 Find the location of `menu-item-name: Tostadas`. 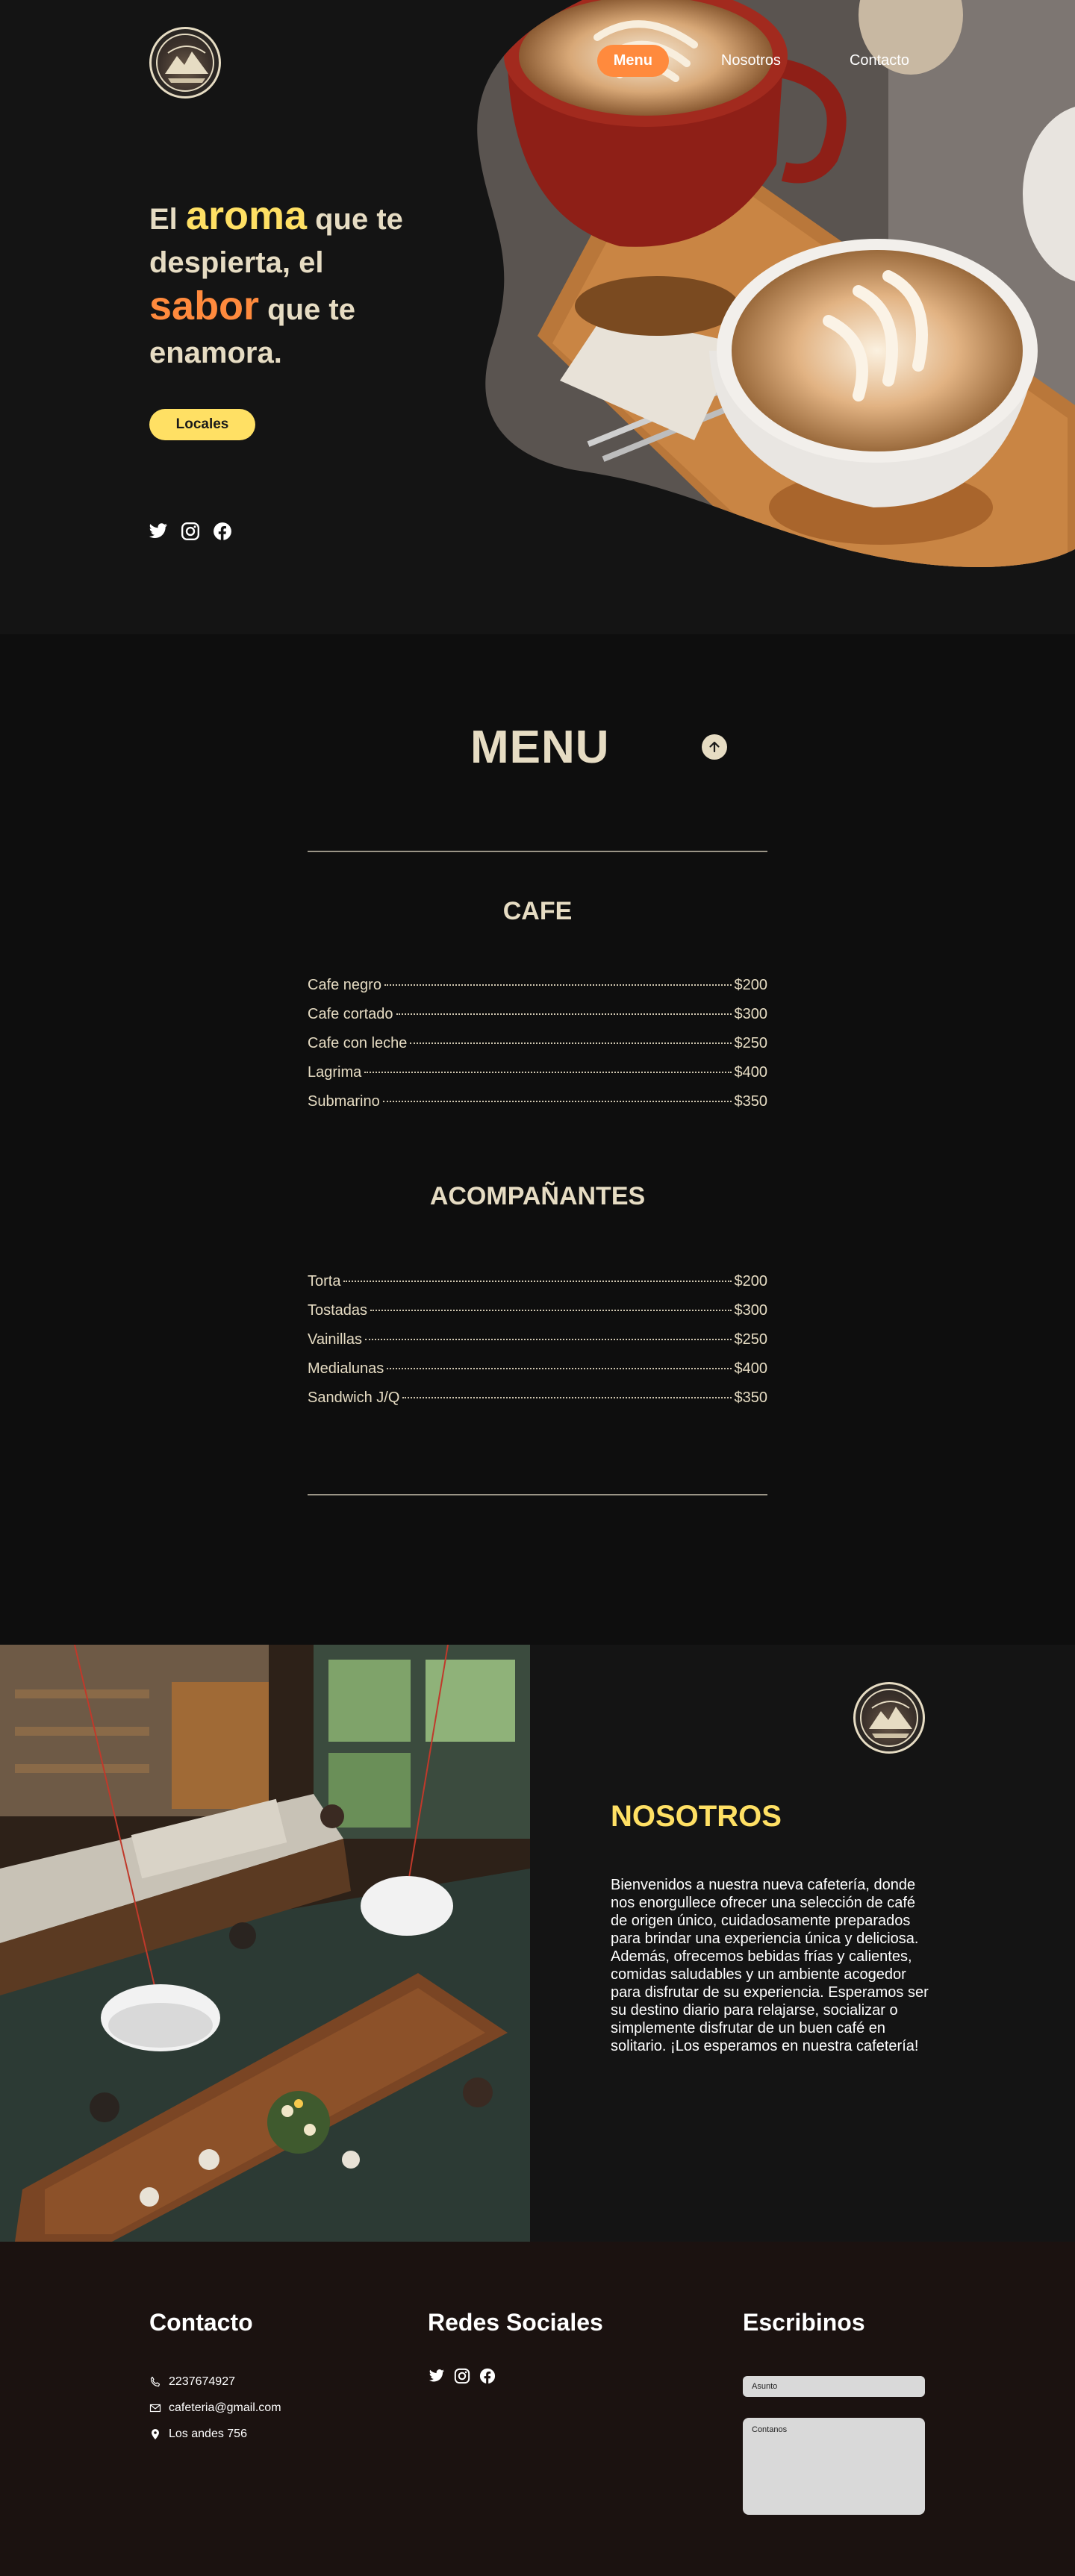

menu-item-name: Tostadas is located at coordinates (338, 1310).